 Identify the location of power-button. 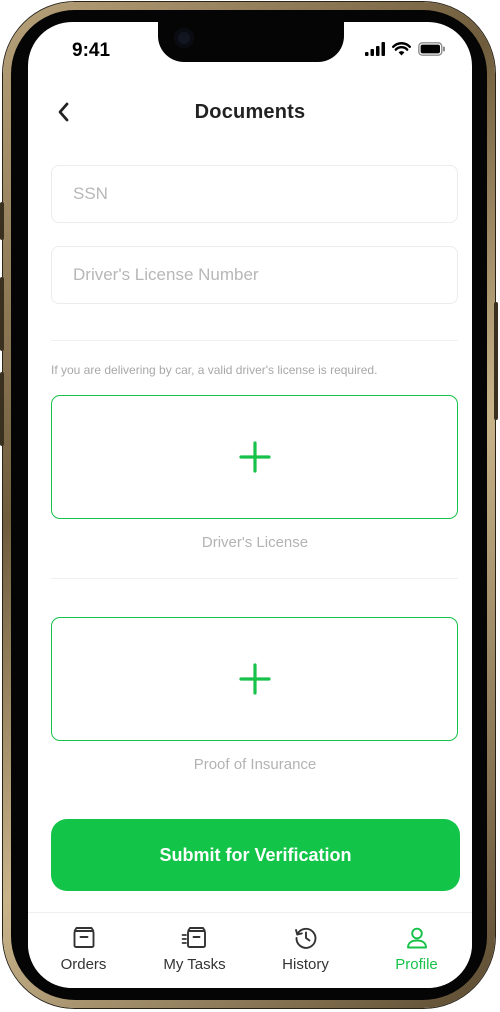
(496, 361).